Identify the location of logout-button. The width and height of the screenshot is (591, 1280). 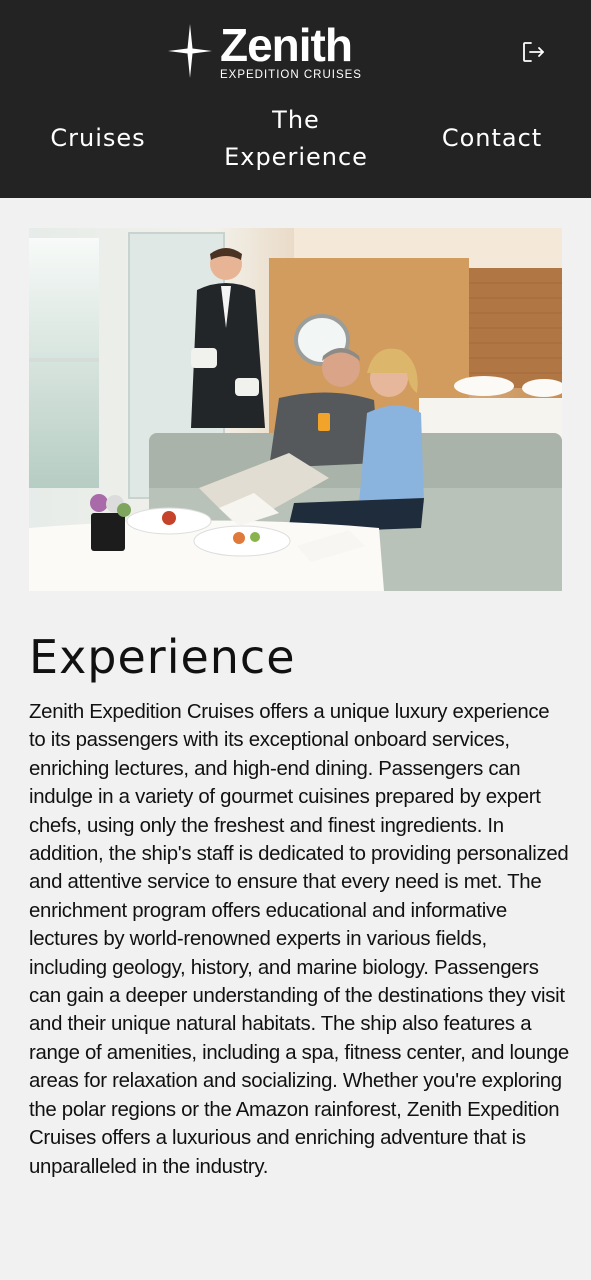
(533, 52).